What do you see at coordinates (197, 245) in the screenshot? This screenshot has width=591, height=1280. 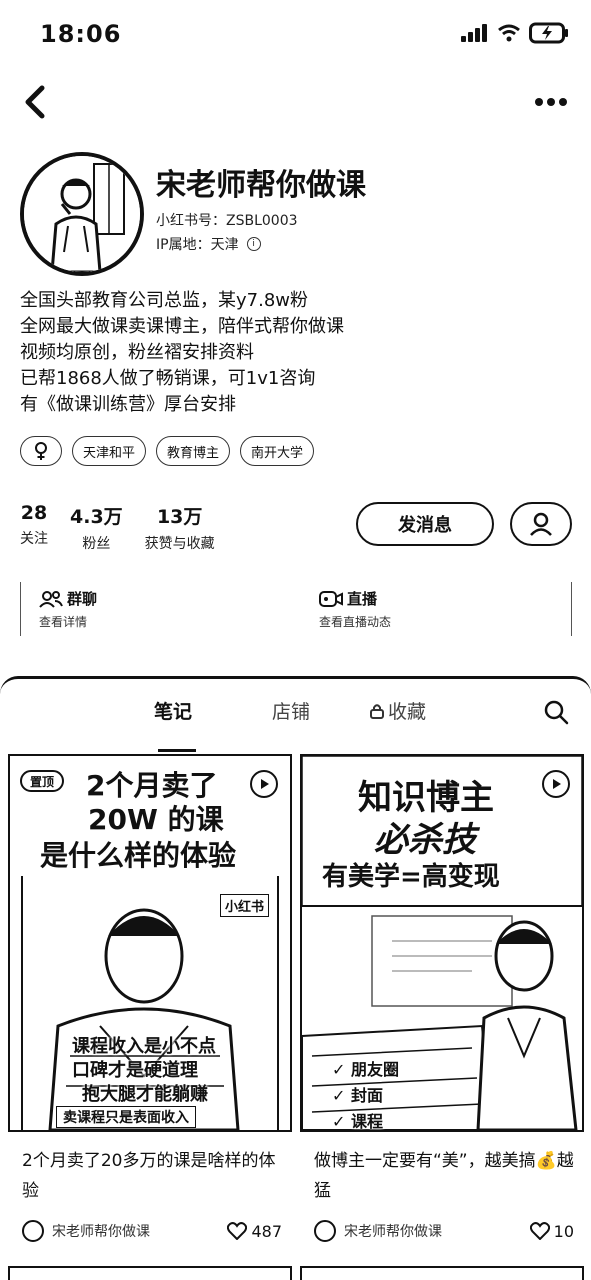 I see `ip-location-label: IP属地：天津` at bounding box center [197, 245].